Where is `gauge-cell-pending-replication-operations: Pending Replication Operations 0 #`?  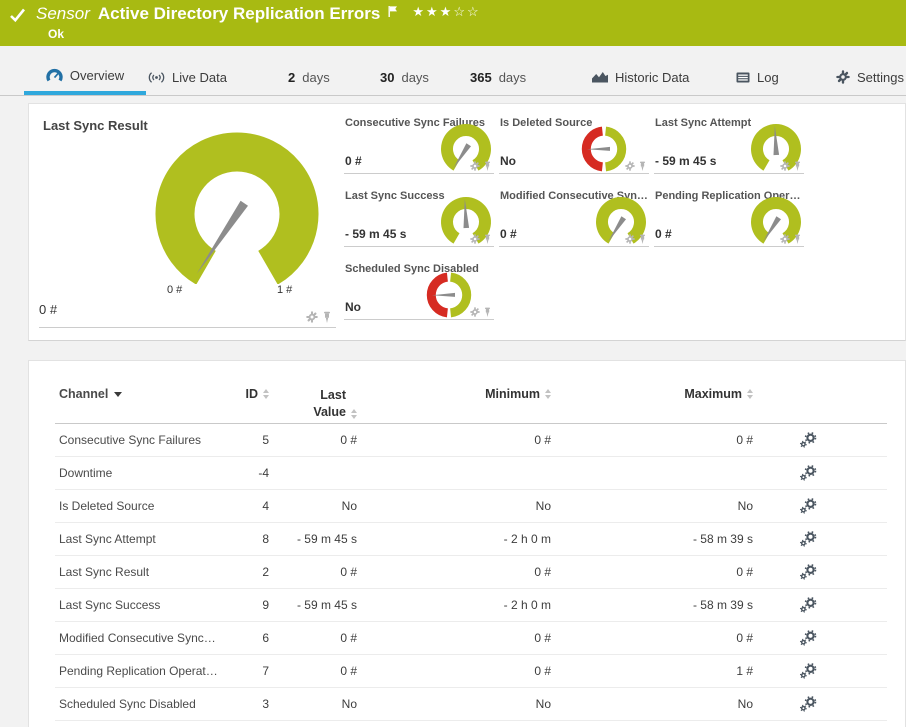
gauge-cell-pending-replication-operations: Pending Replication Operations 0 # is located at coordinates (729, 218).